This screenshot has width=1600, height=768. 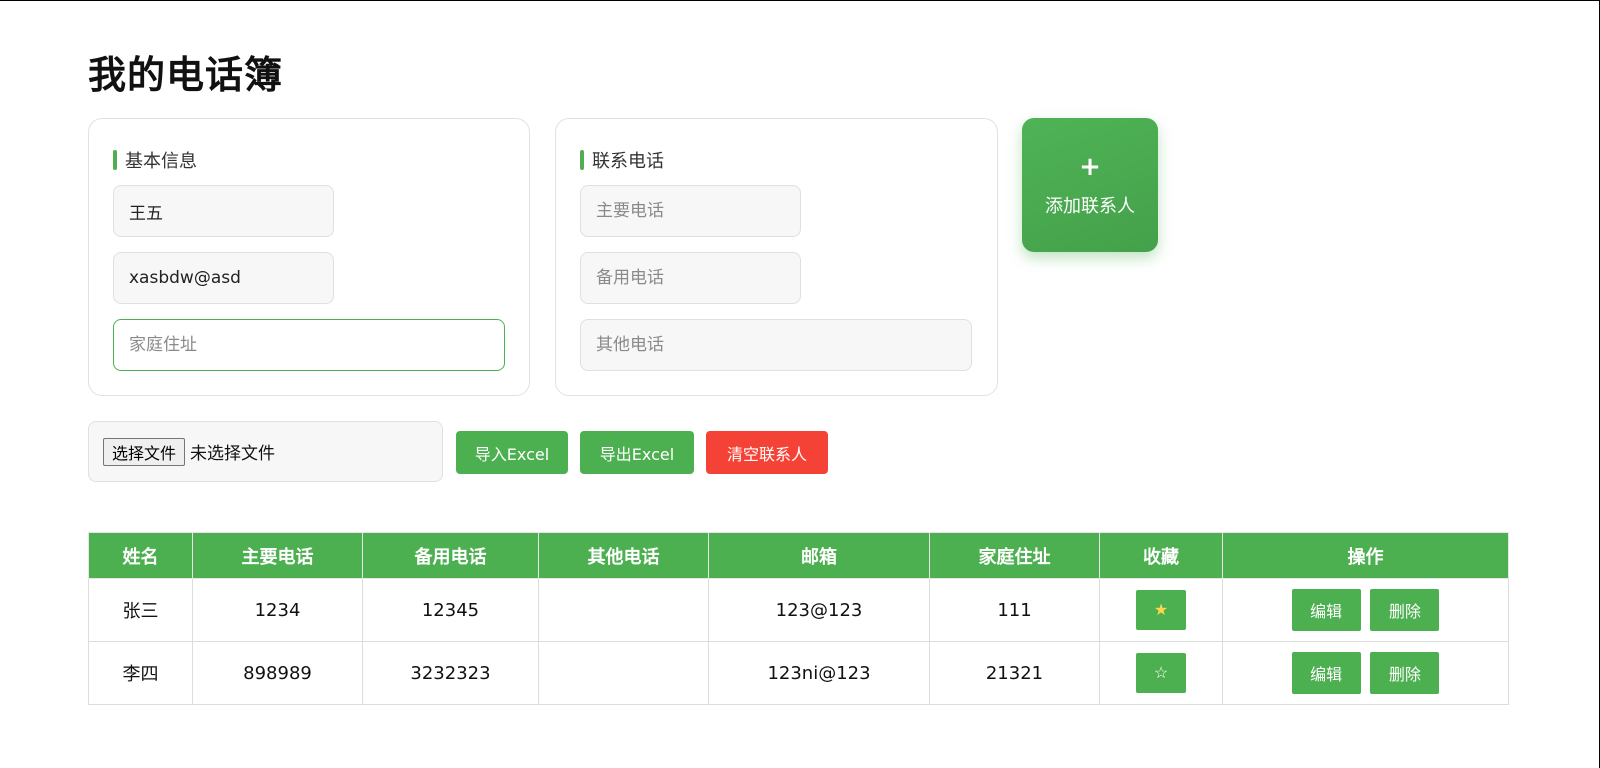 I want to click on other-phone-input, so click(x=776, y=345).